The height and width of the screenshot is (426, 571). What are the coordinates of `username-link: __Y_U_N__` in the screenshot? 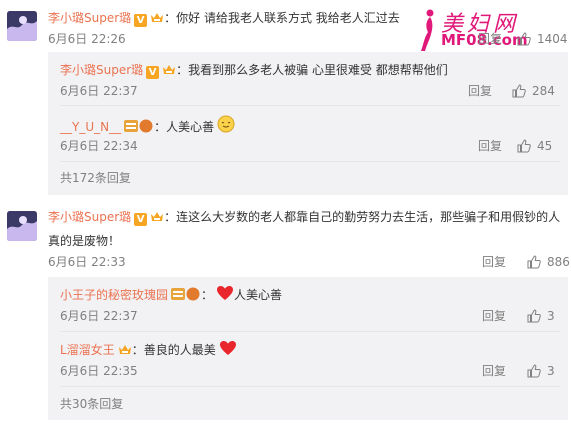 It's located at (90, 127).